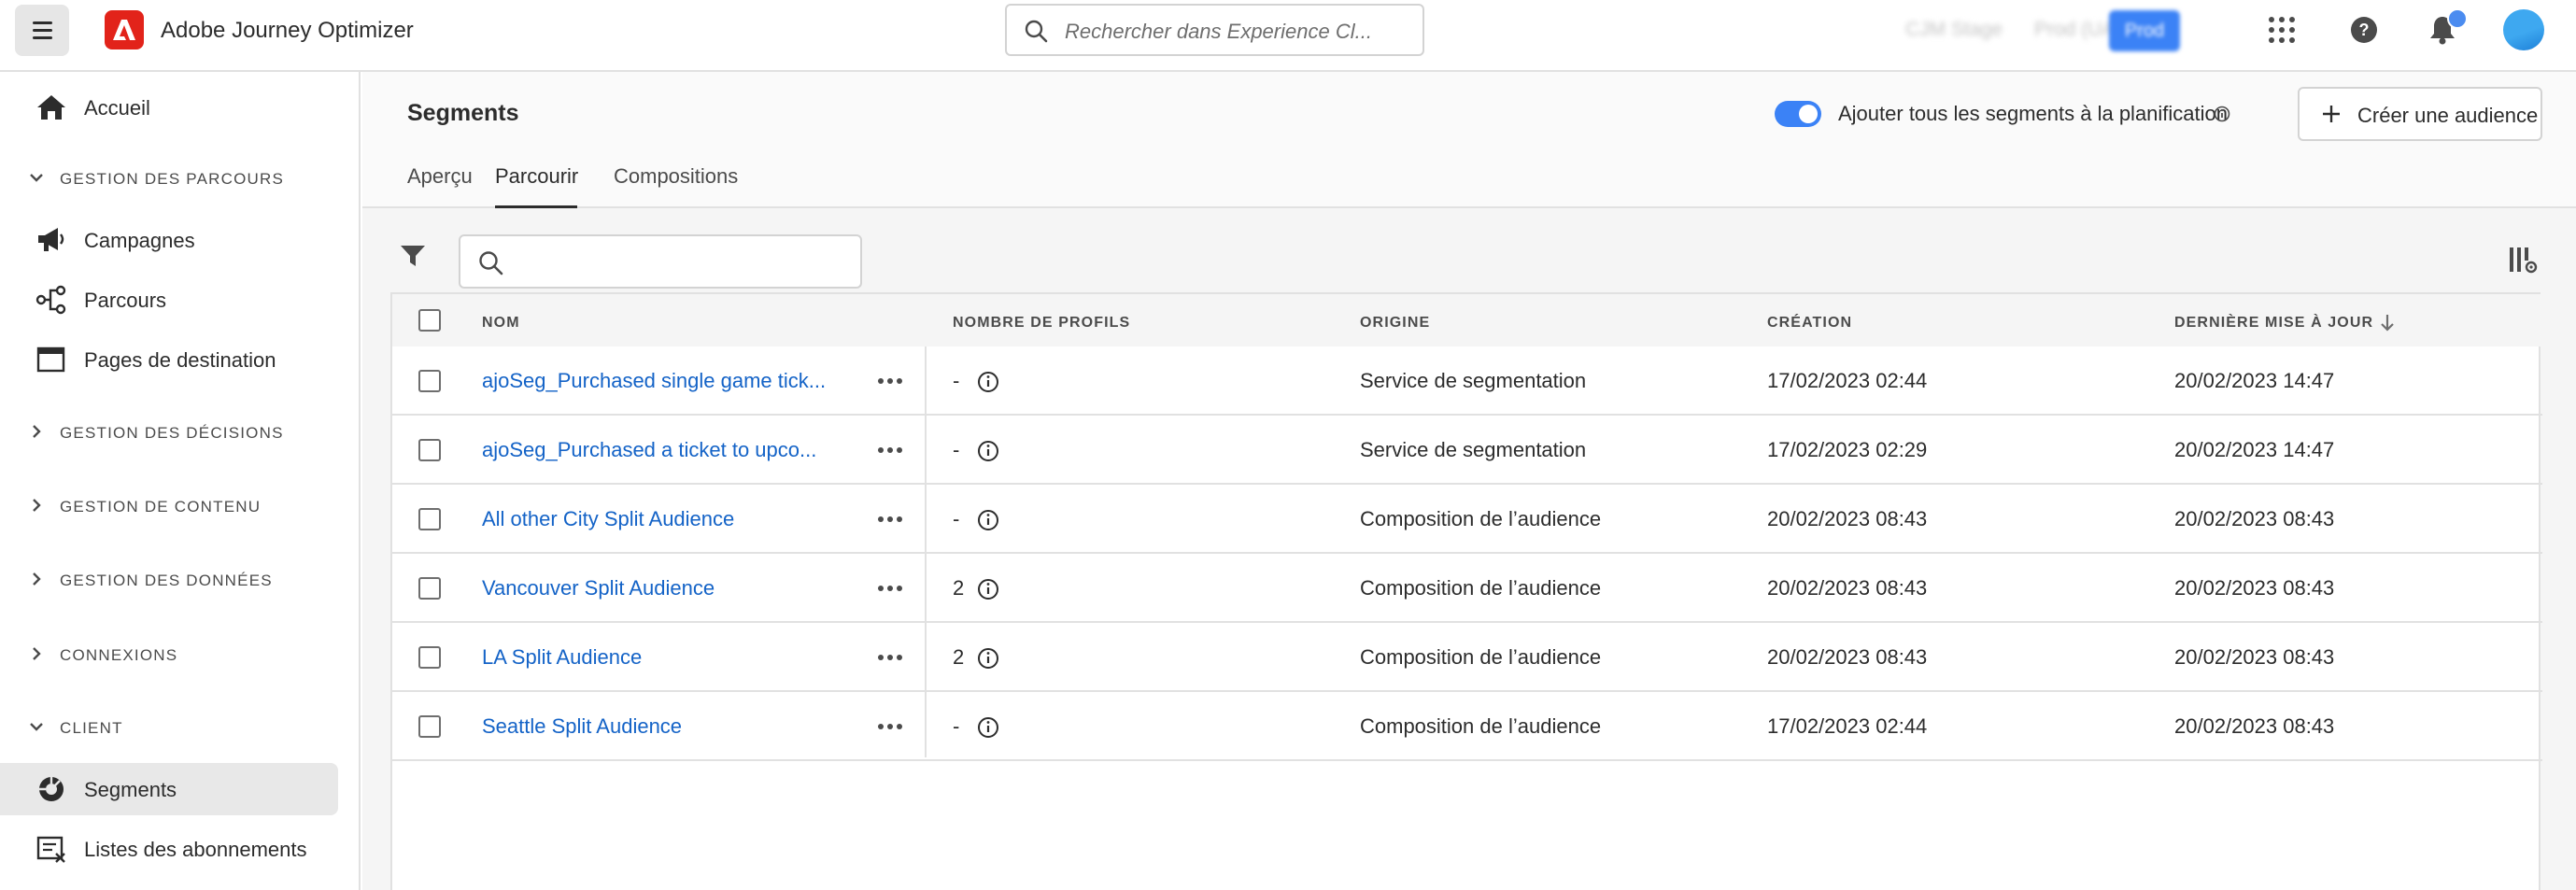  I want to click on sidebar-section-label: GESTION DES DONNÉES, so click(166, 580).